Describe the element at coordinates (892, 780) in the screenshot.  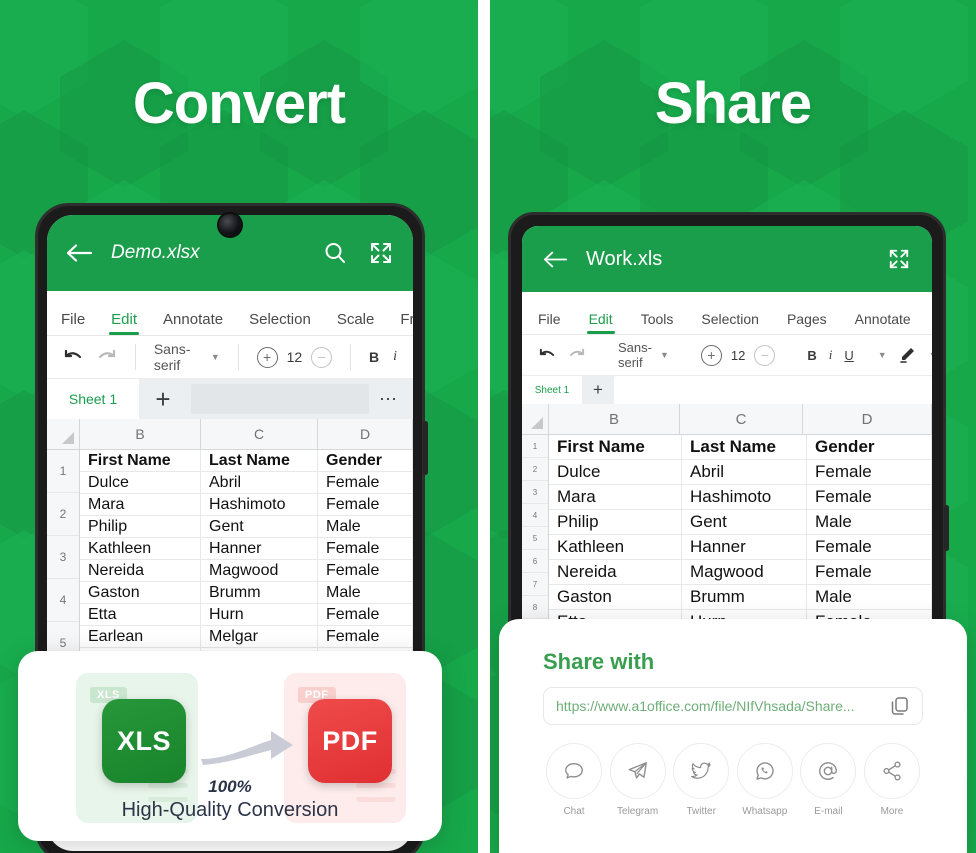
I see `share-target-more: More` at that location.